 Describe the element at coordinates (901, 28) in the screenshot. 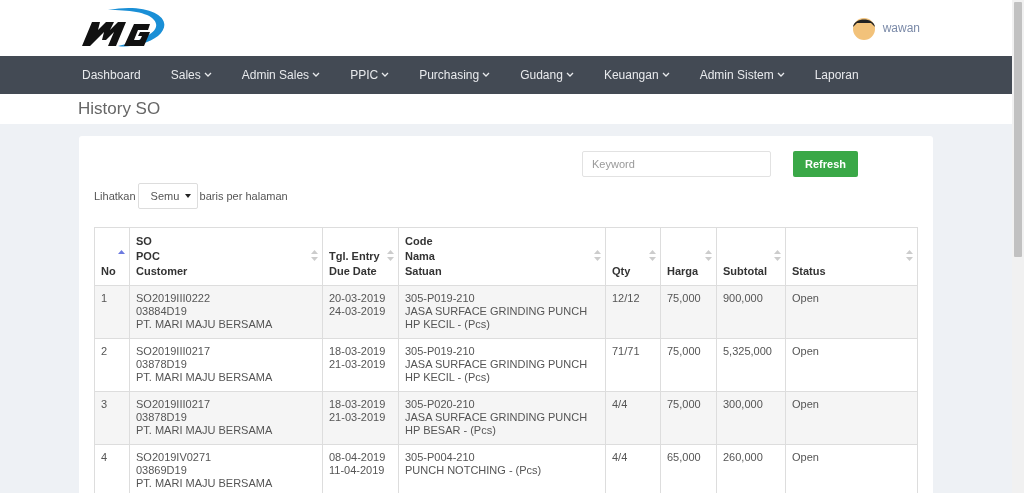

I see `user-name: wawan` at that location.